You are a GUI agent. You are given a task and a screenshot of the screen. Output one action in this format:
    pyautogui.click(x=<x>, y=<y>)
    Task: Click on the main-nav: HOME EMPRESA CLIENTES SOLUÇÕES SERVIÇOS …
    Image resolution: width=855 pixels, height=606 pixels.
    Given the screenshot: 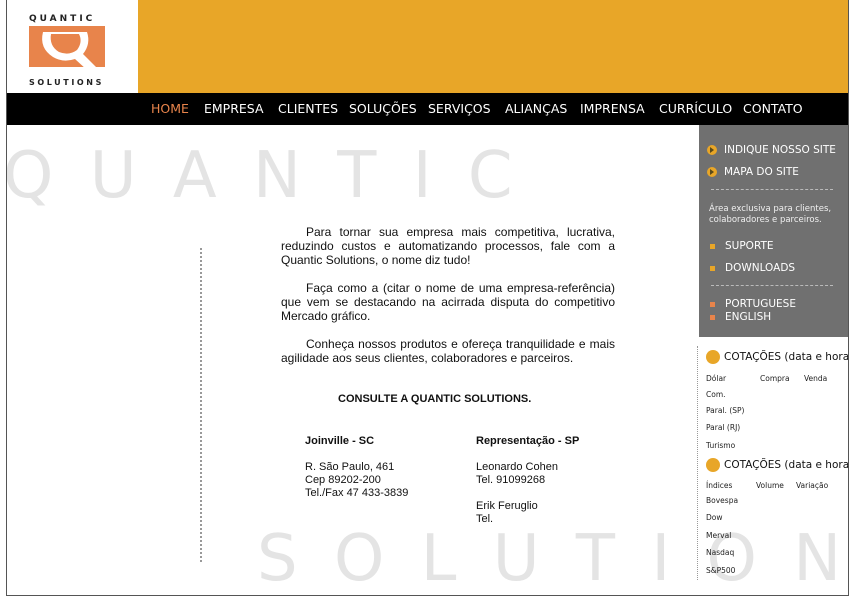 What is the action you would take?
    pyautogui.click(x=427, y=109)
    